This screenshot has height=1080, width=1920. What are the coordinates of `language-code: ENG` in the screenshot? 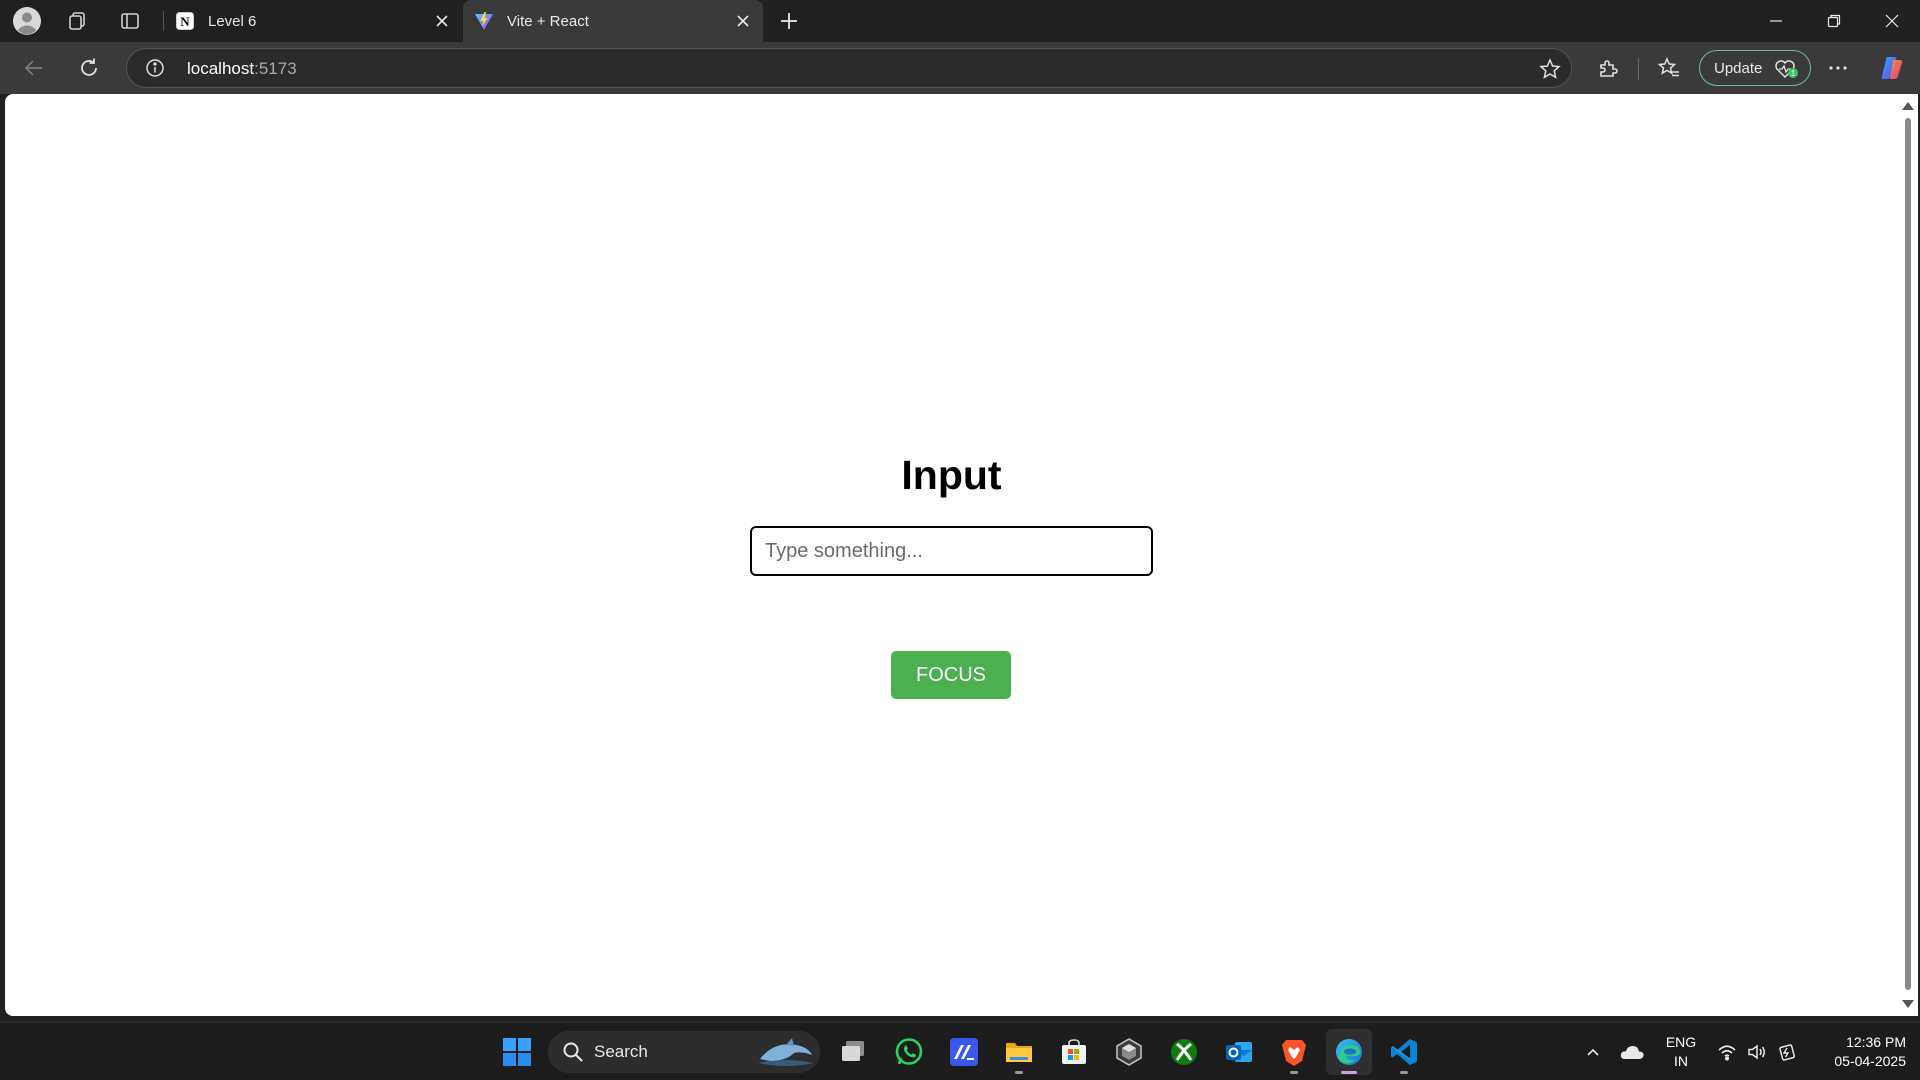 It's located at (1681, 1042).